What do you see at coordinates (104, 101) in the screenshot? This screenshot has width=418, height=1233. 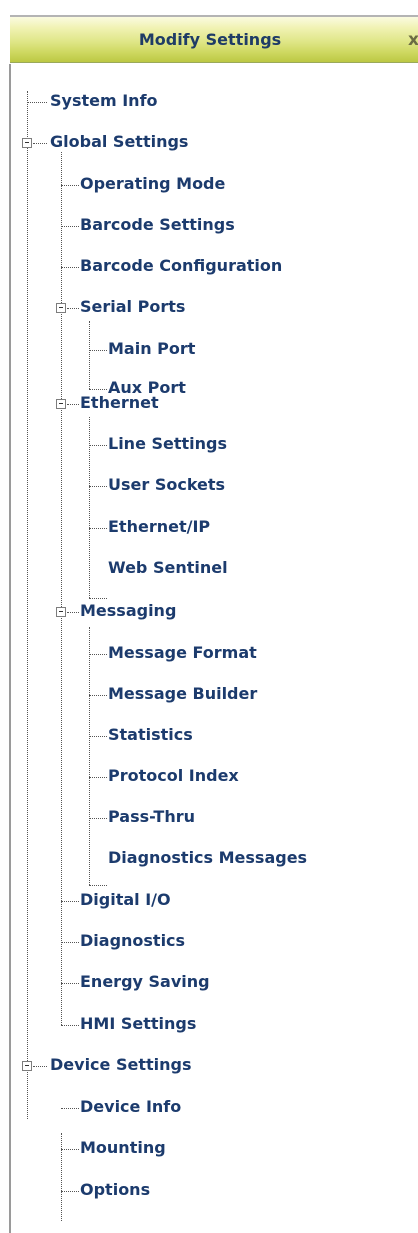 I see `tree-item-system-info: System Info` at bounding box center [104, 101].